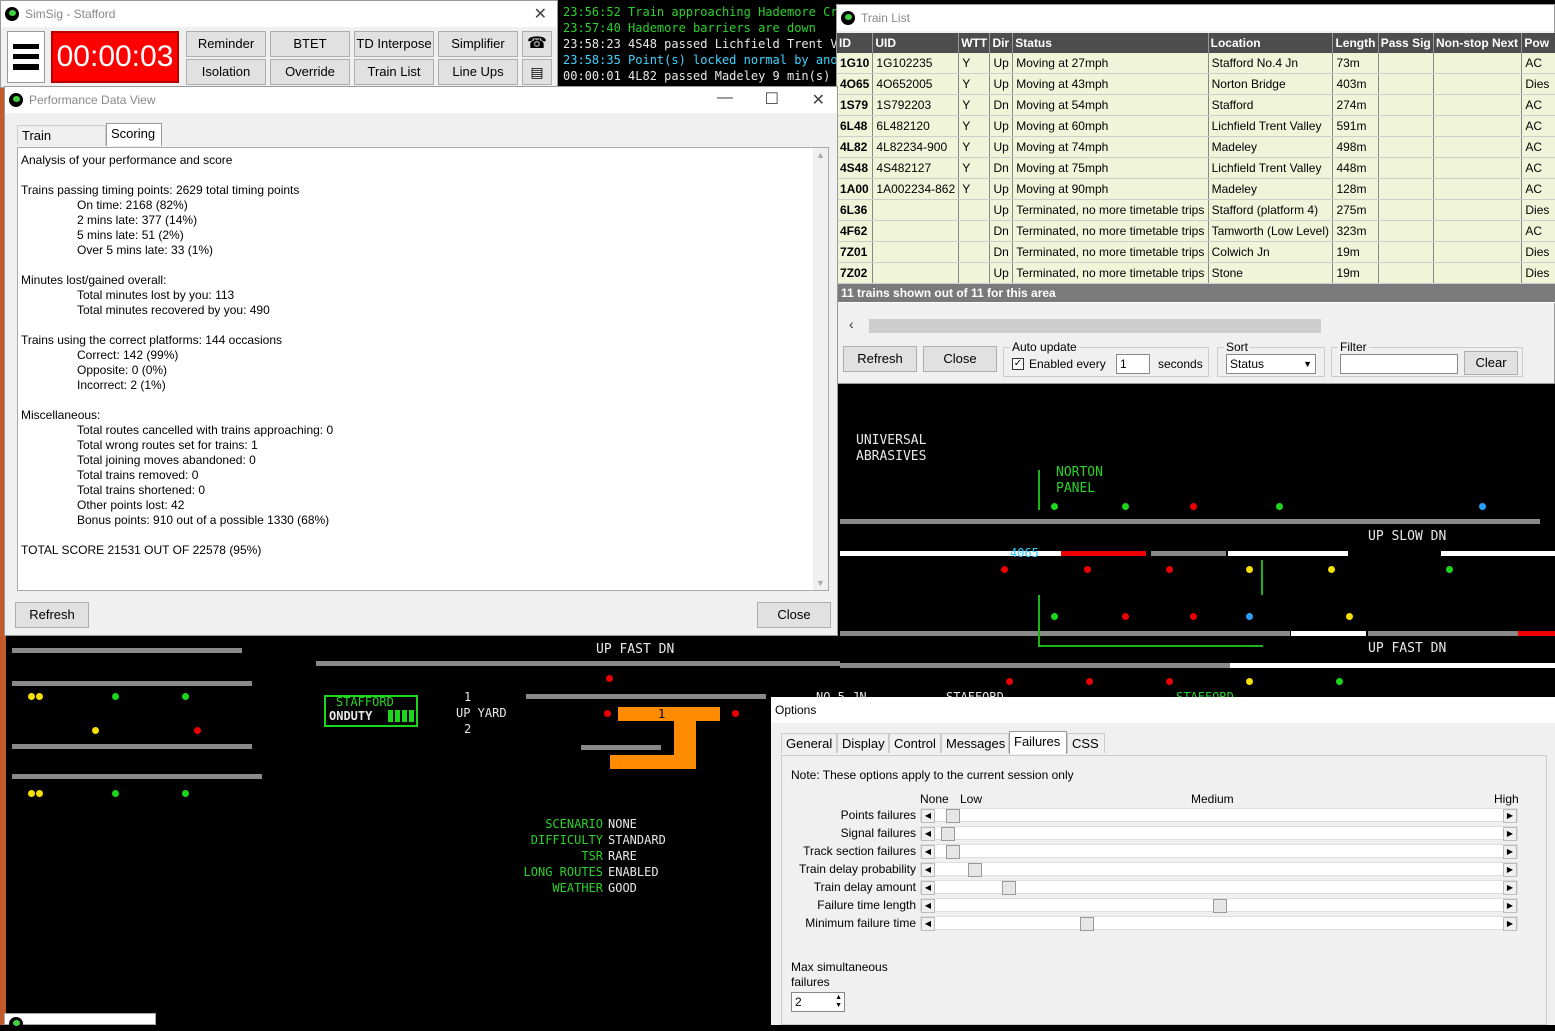  What do you see at coordinates (820, 369) in the screenshot?
I see `vertical-scrollbar: ▲ ▼` at bounding box center [820, 369].